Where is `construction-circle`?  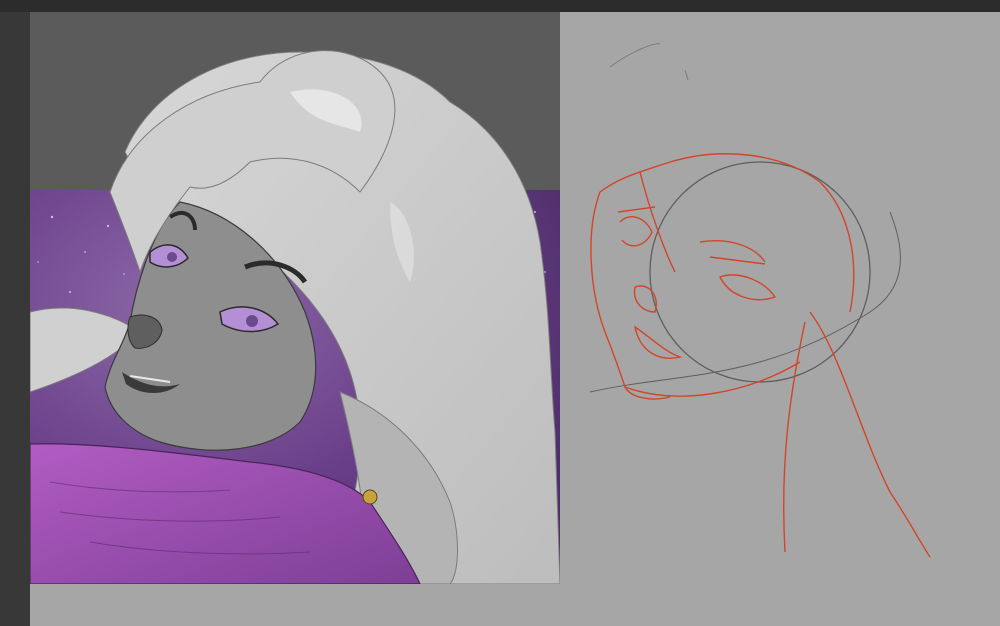 construction-circle is located at coordinates (760, 272).